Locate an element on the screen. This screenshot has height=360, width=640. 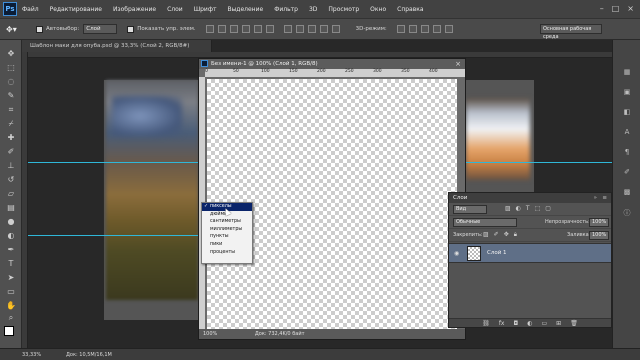
add-mask-icon: ◘ is located at coordinates (515, 323).